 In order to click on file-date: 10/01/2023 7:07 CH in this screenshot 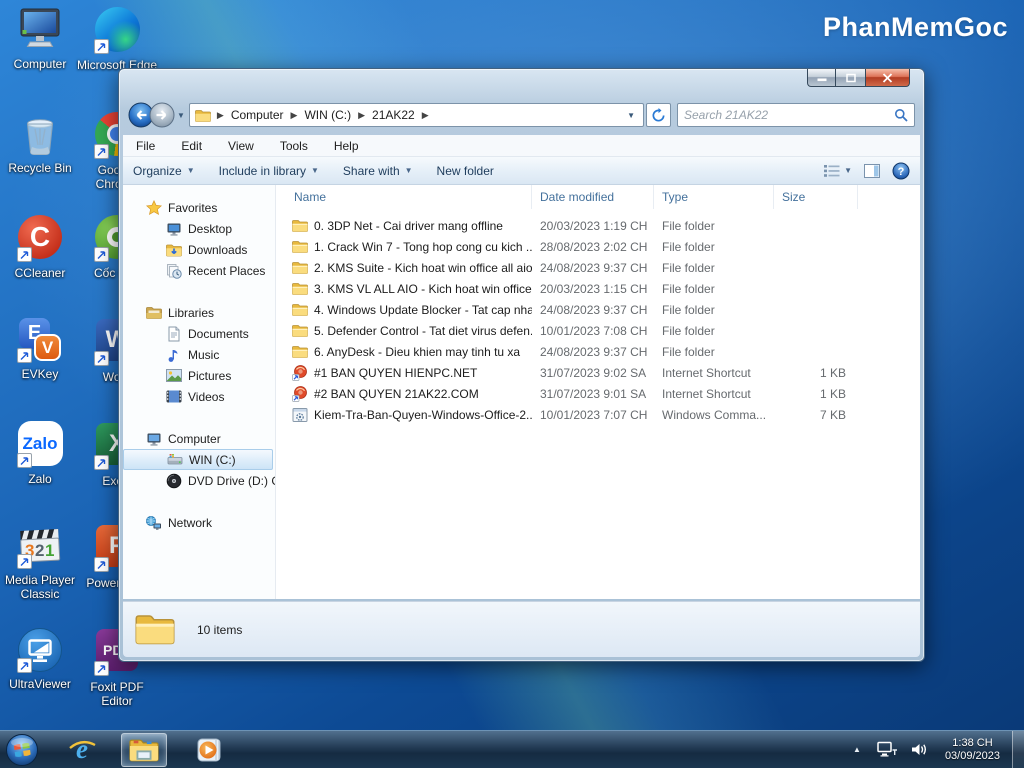, I will do `click(594, 414)`.